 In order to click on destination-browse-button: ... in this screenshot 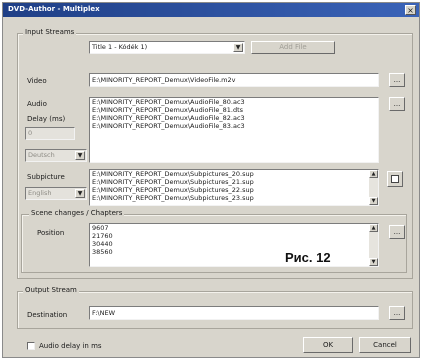, I will do `click(397, 313)`.